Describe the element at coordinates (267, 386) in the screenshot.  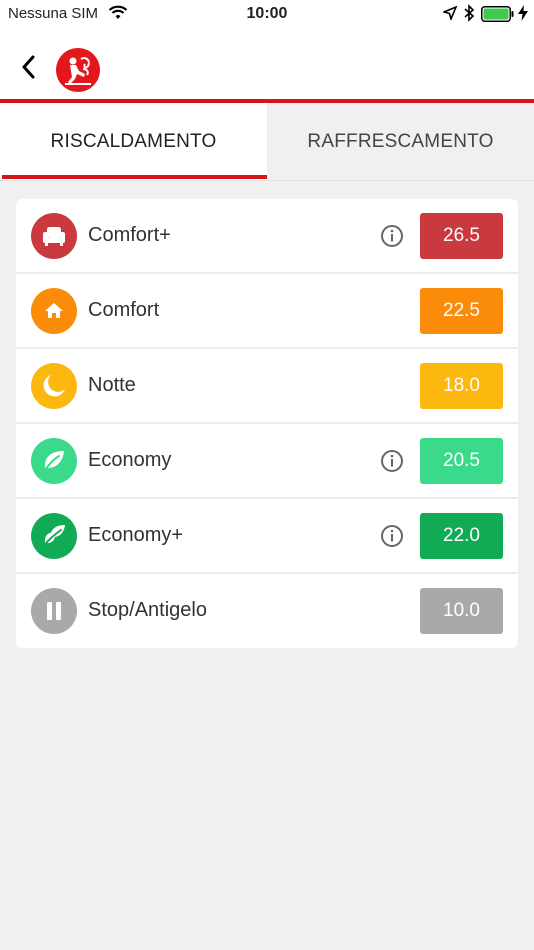
I see `mode-row-notte: Notte 18.0` at that location.